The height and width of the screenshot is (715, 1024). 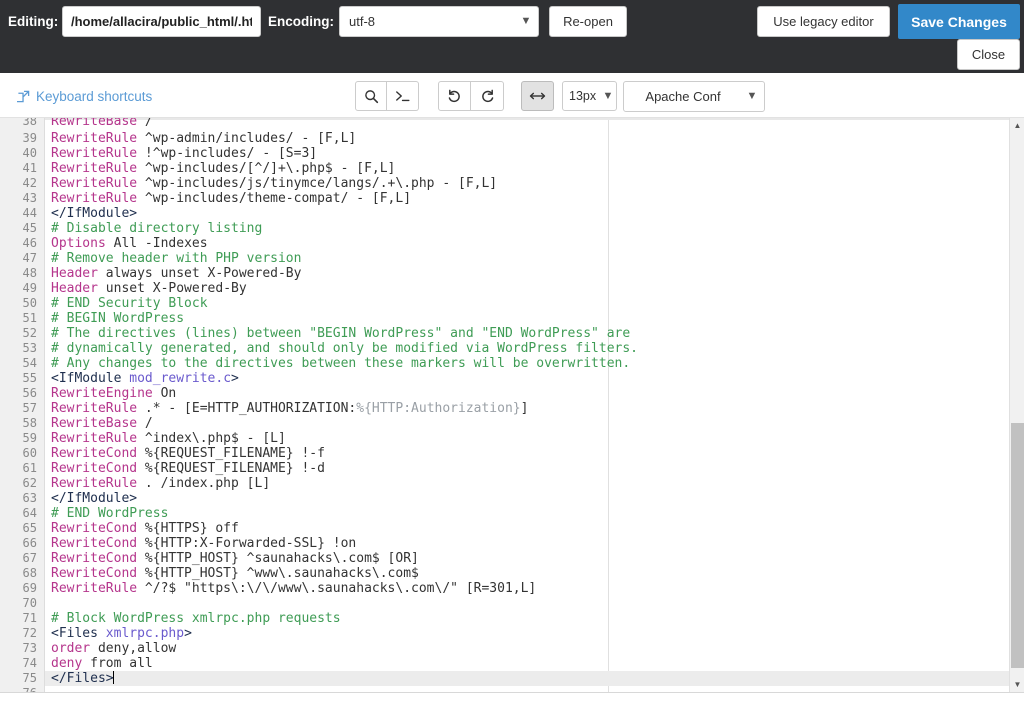 What do you see at coordinates (505, 438) in the screenshot?
I see `code-line: 59 RewriteRule ^index\.php$ - [L]` at bounding box center [505, 438].